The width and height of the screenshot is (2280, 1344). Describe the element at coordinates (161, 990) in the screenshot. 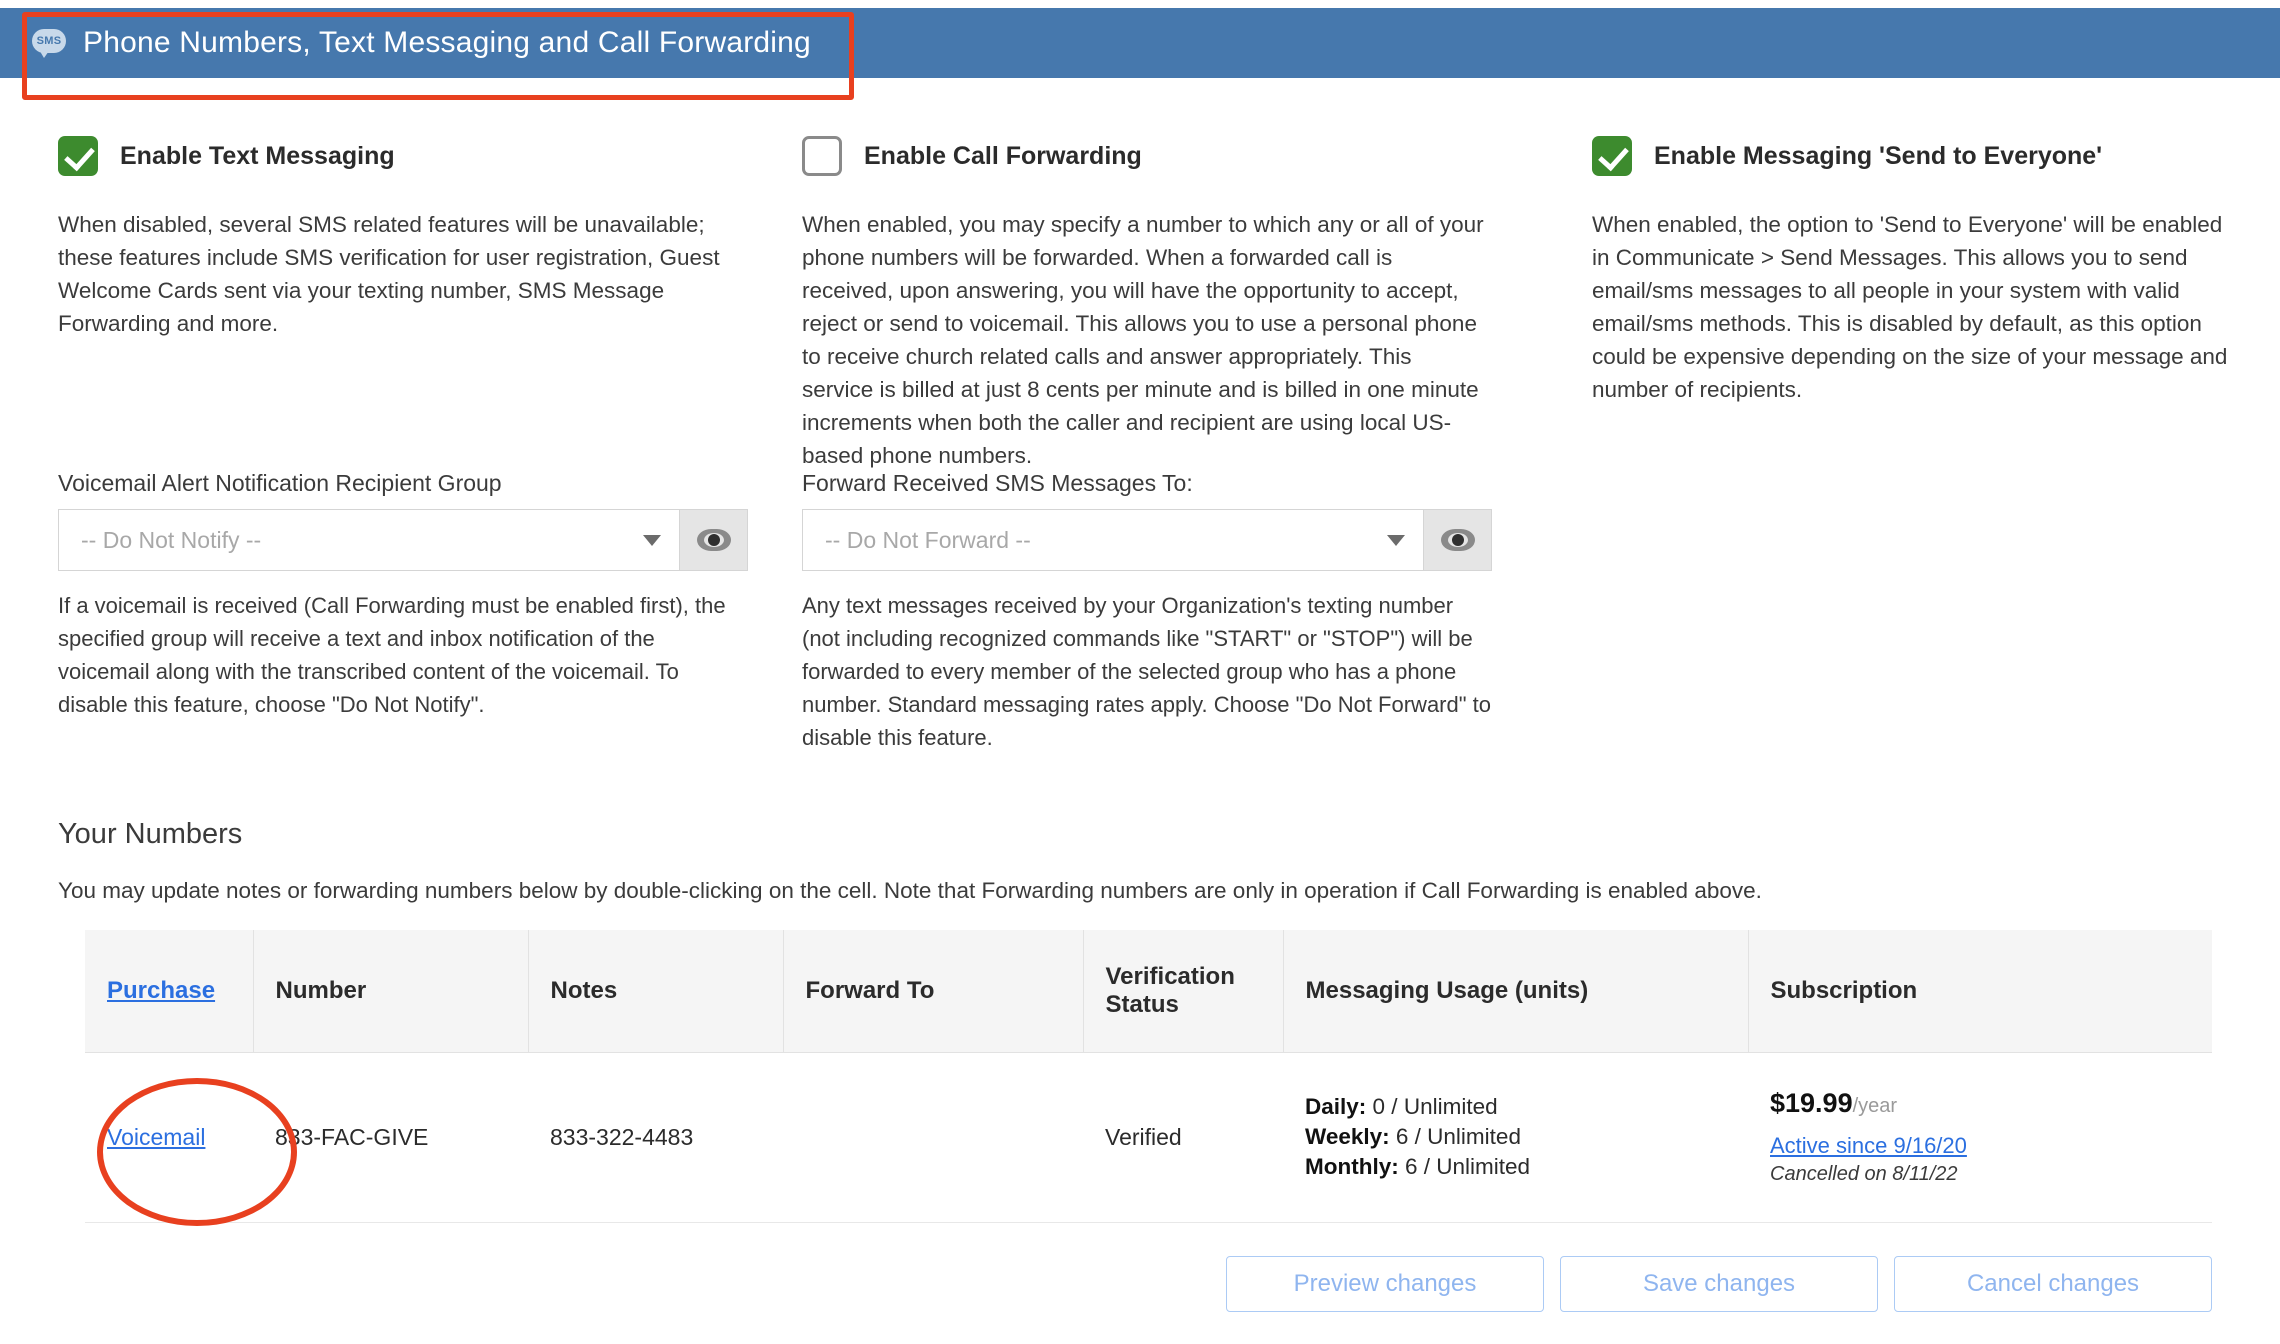

I see `purchase-link: Purchase` at that location.